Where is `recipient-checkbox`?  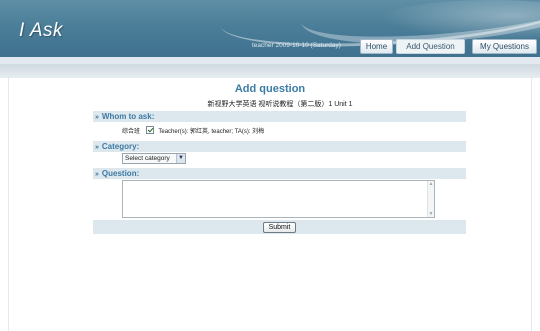
recipient-checkbox is located at coordinates (149, 130).